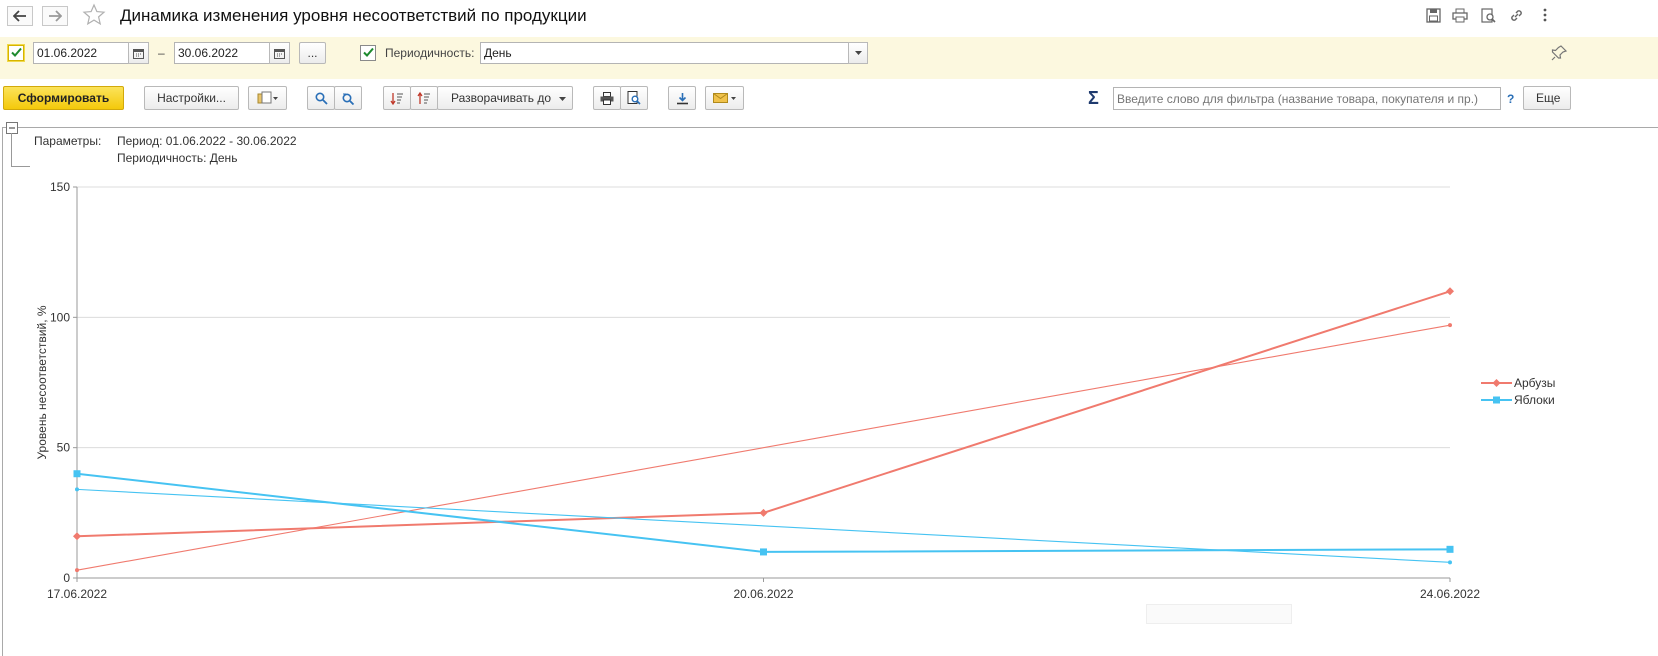  What do you see at coordinates (1219, 614) in the screenshot?
I see `scroll-tooltip` at bounding box center [1219, 614].